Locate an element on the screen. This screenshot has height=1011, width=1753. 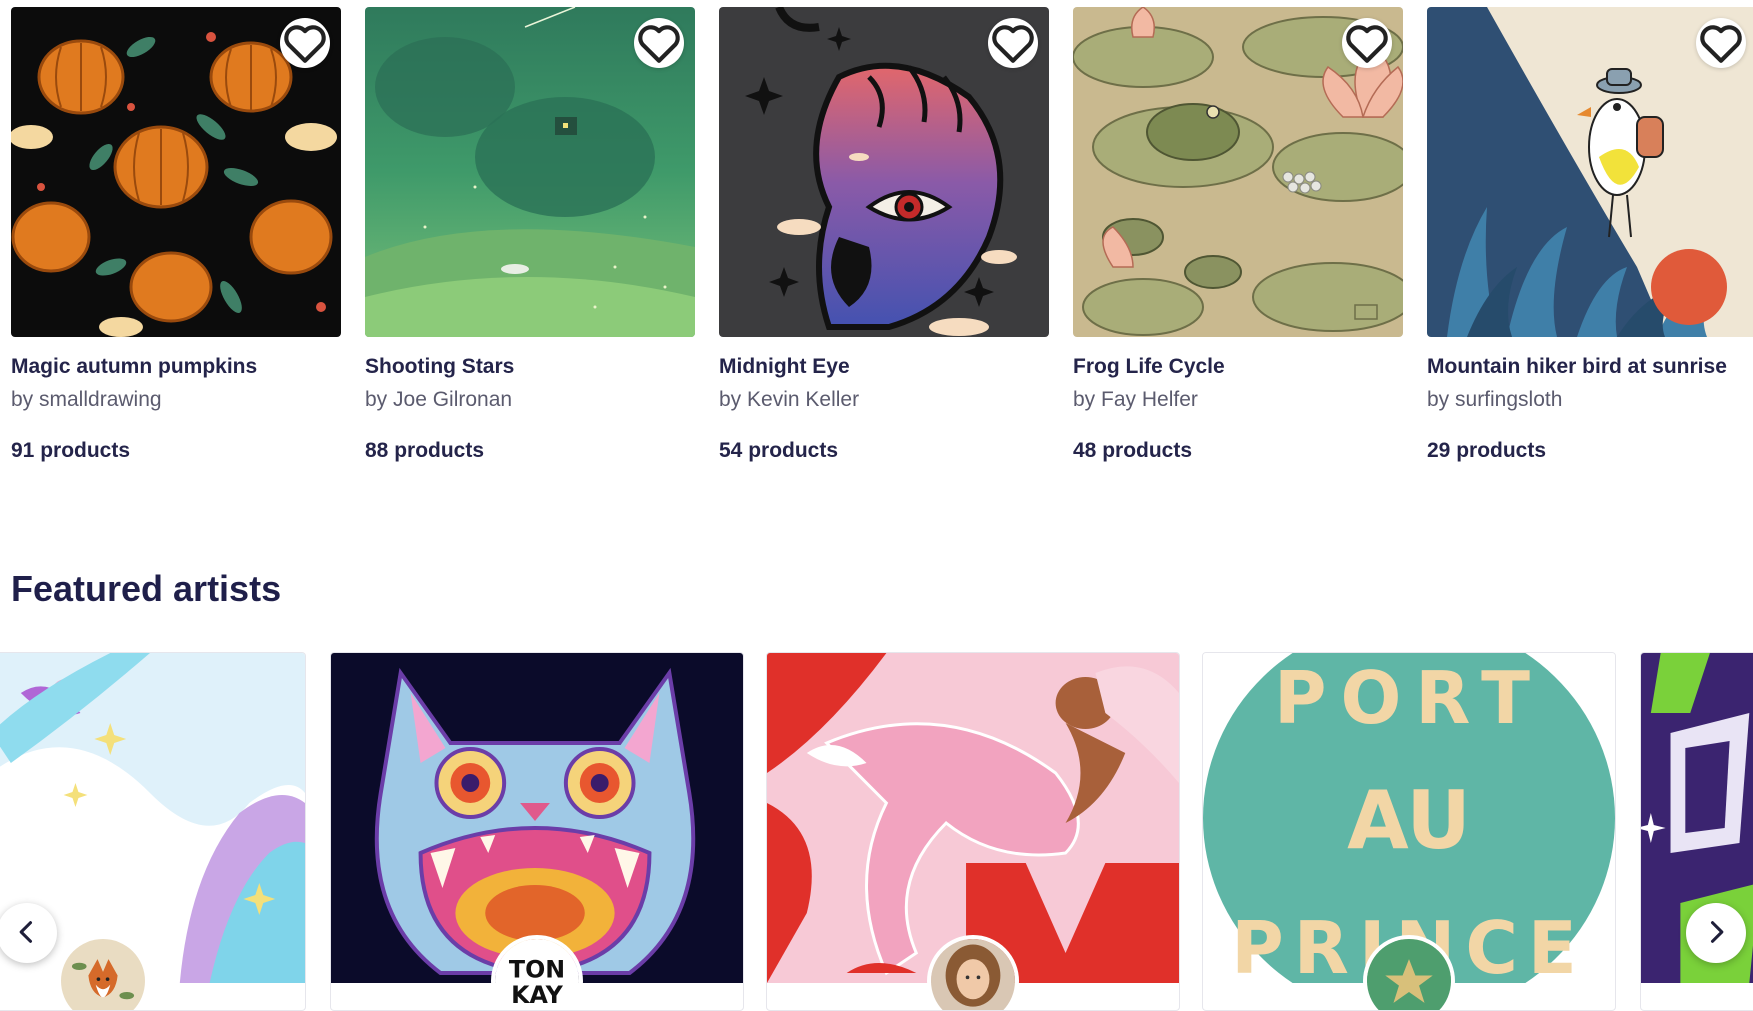
design-artist: by Fay Helfer is located at coordinates (1238, 400).